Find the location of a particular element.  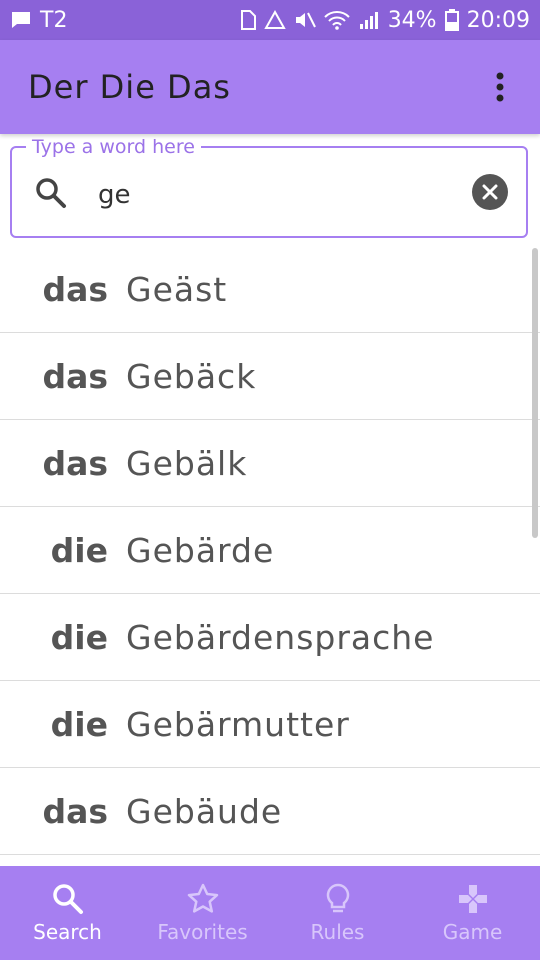

noun-label: Gebärde is located at coordinates (200, 550).